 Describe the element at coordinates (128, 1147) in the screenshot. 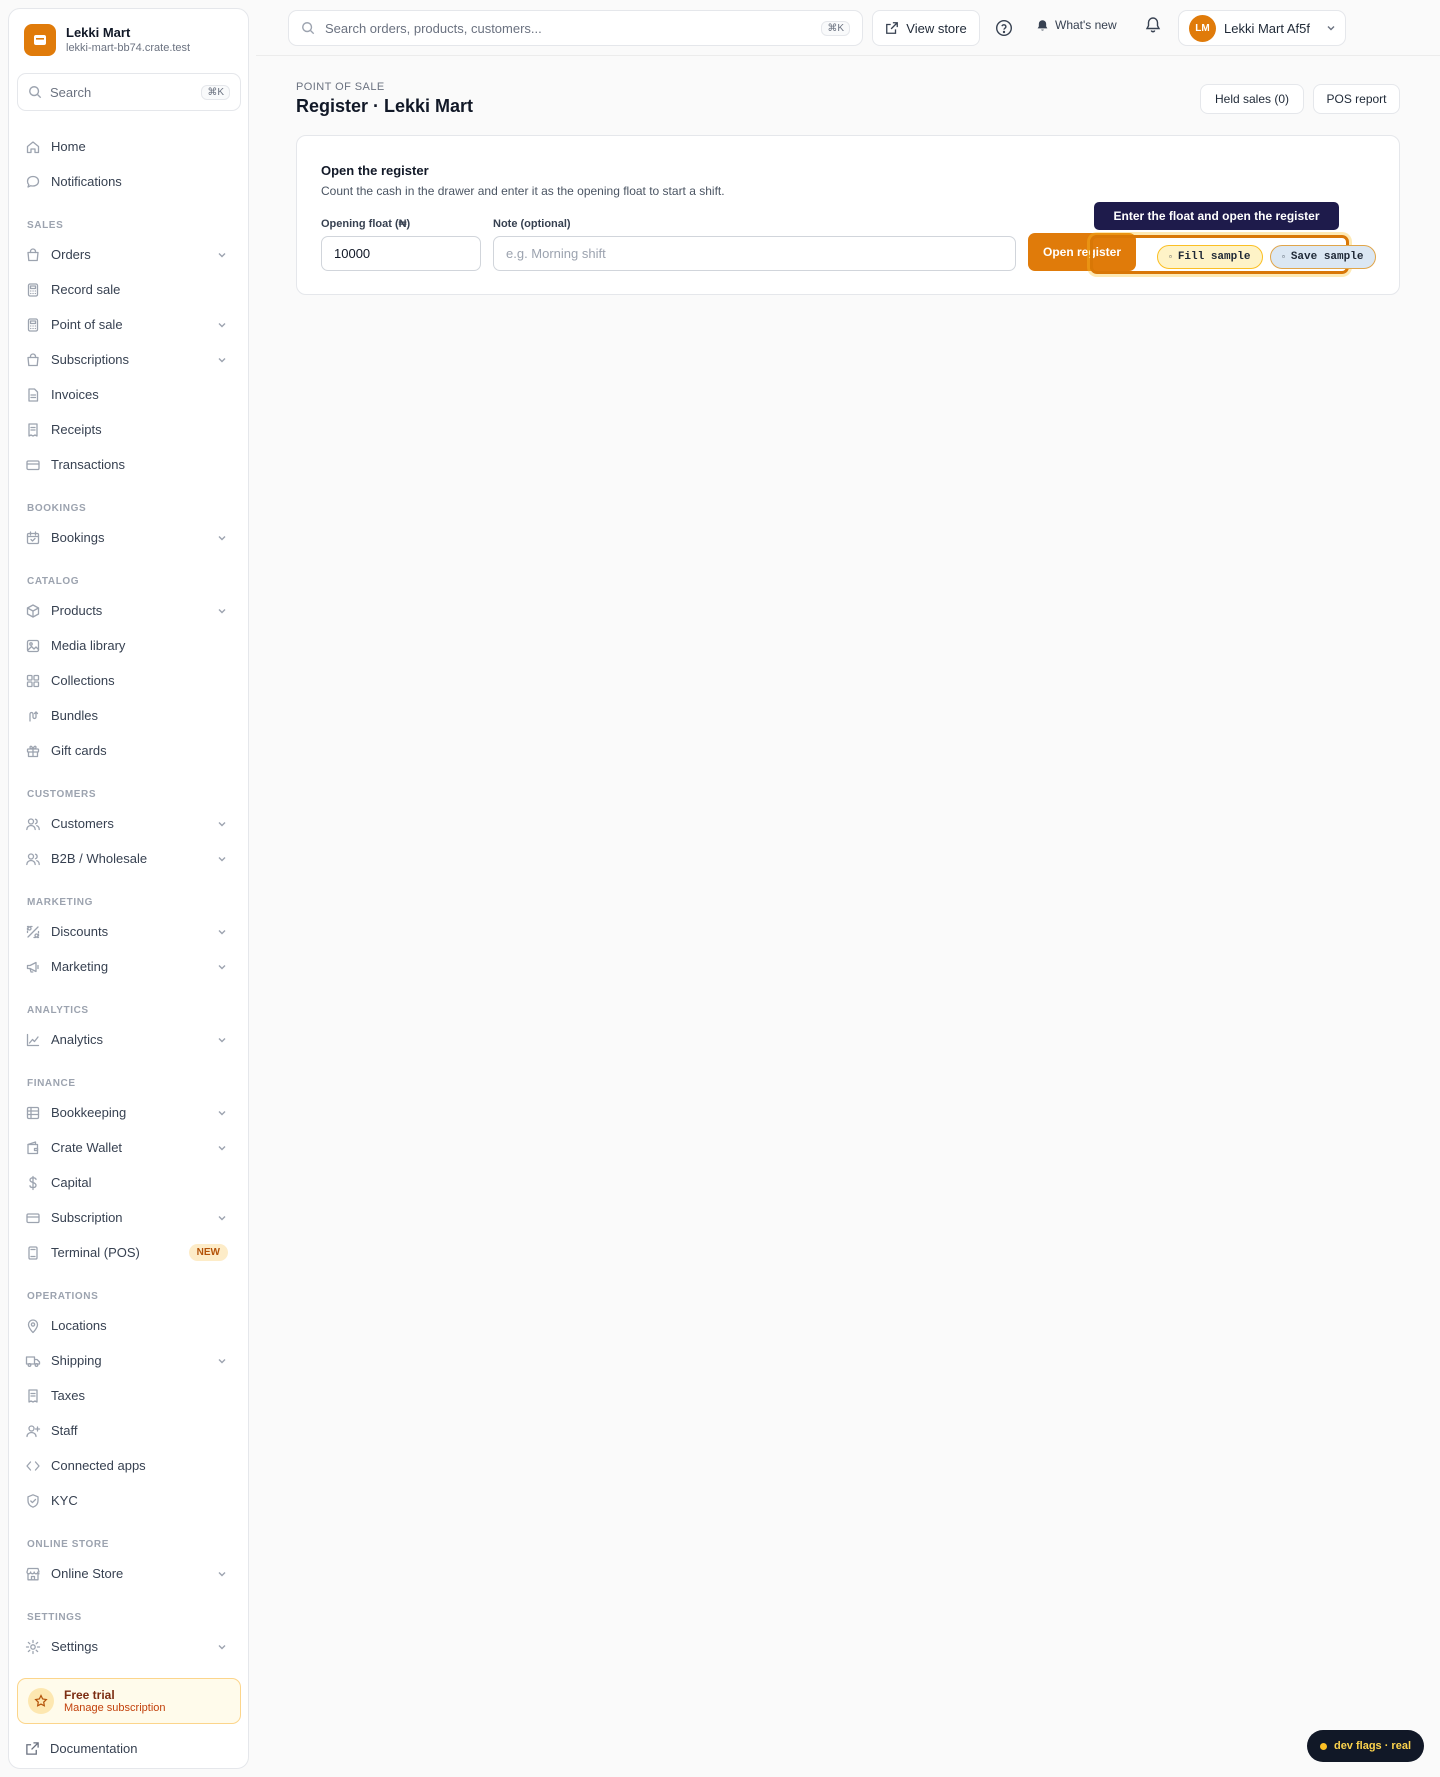

I see `sidebar-item-crate-wallet: Crate Wallet` at that location.